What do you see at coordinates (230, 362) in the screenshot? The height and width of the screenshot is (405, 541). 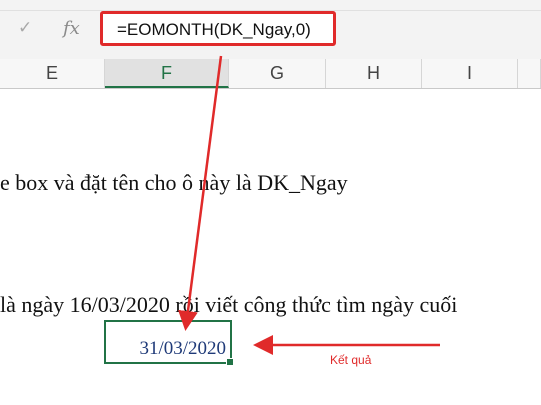 I see `fill-handle` at bounding box center [230, 362].